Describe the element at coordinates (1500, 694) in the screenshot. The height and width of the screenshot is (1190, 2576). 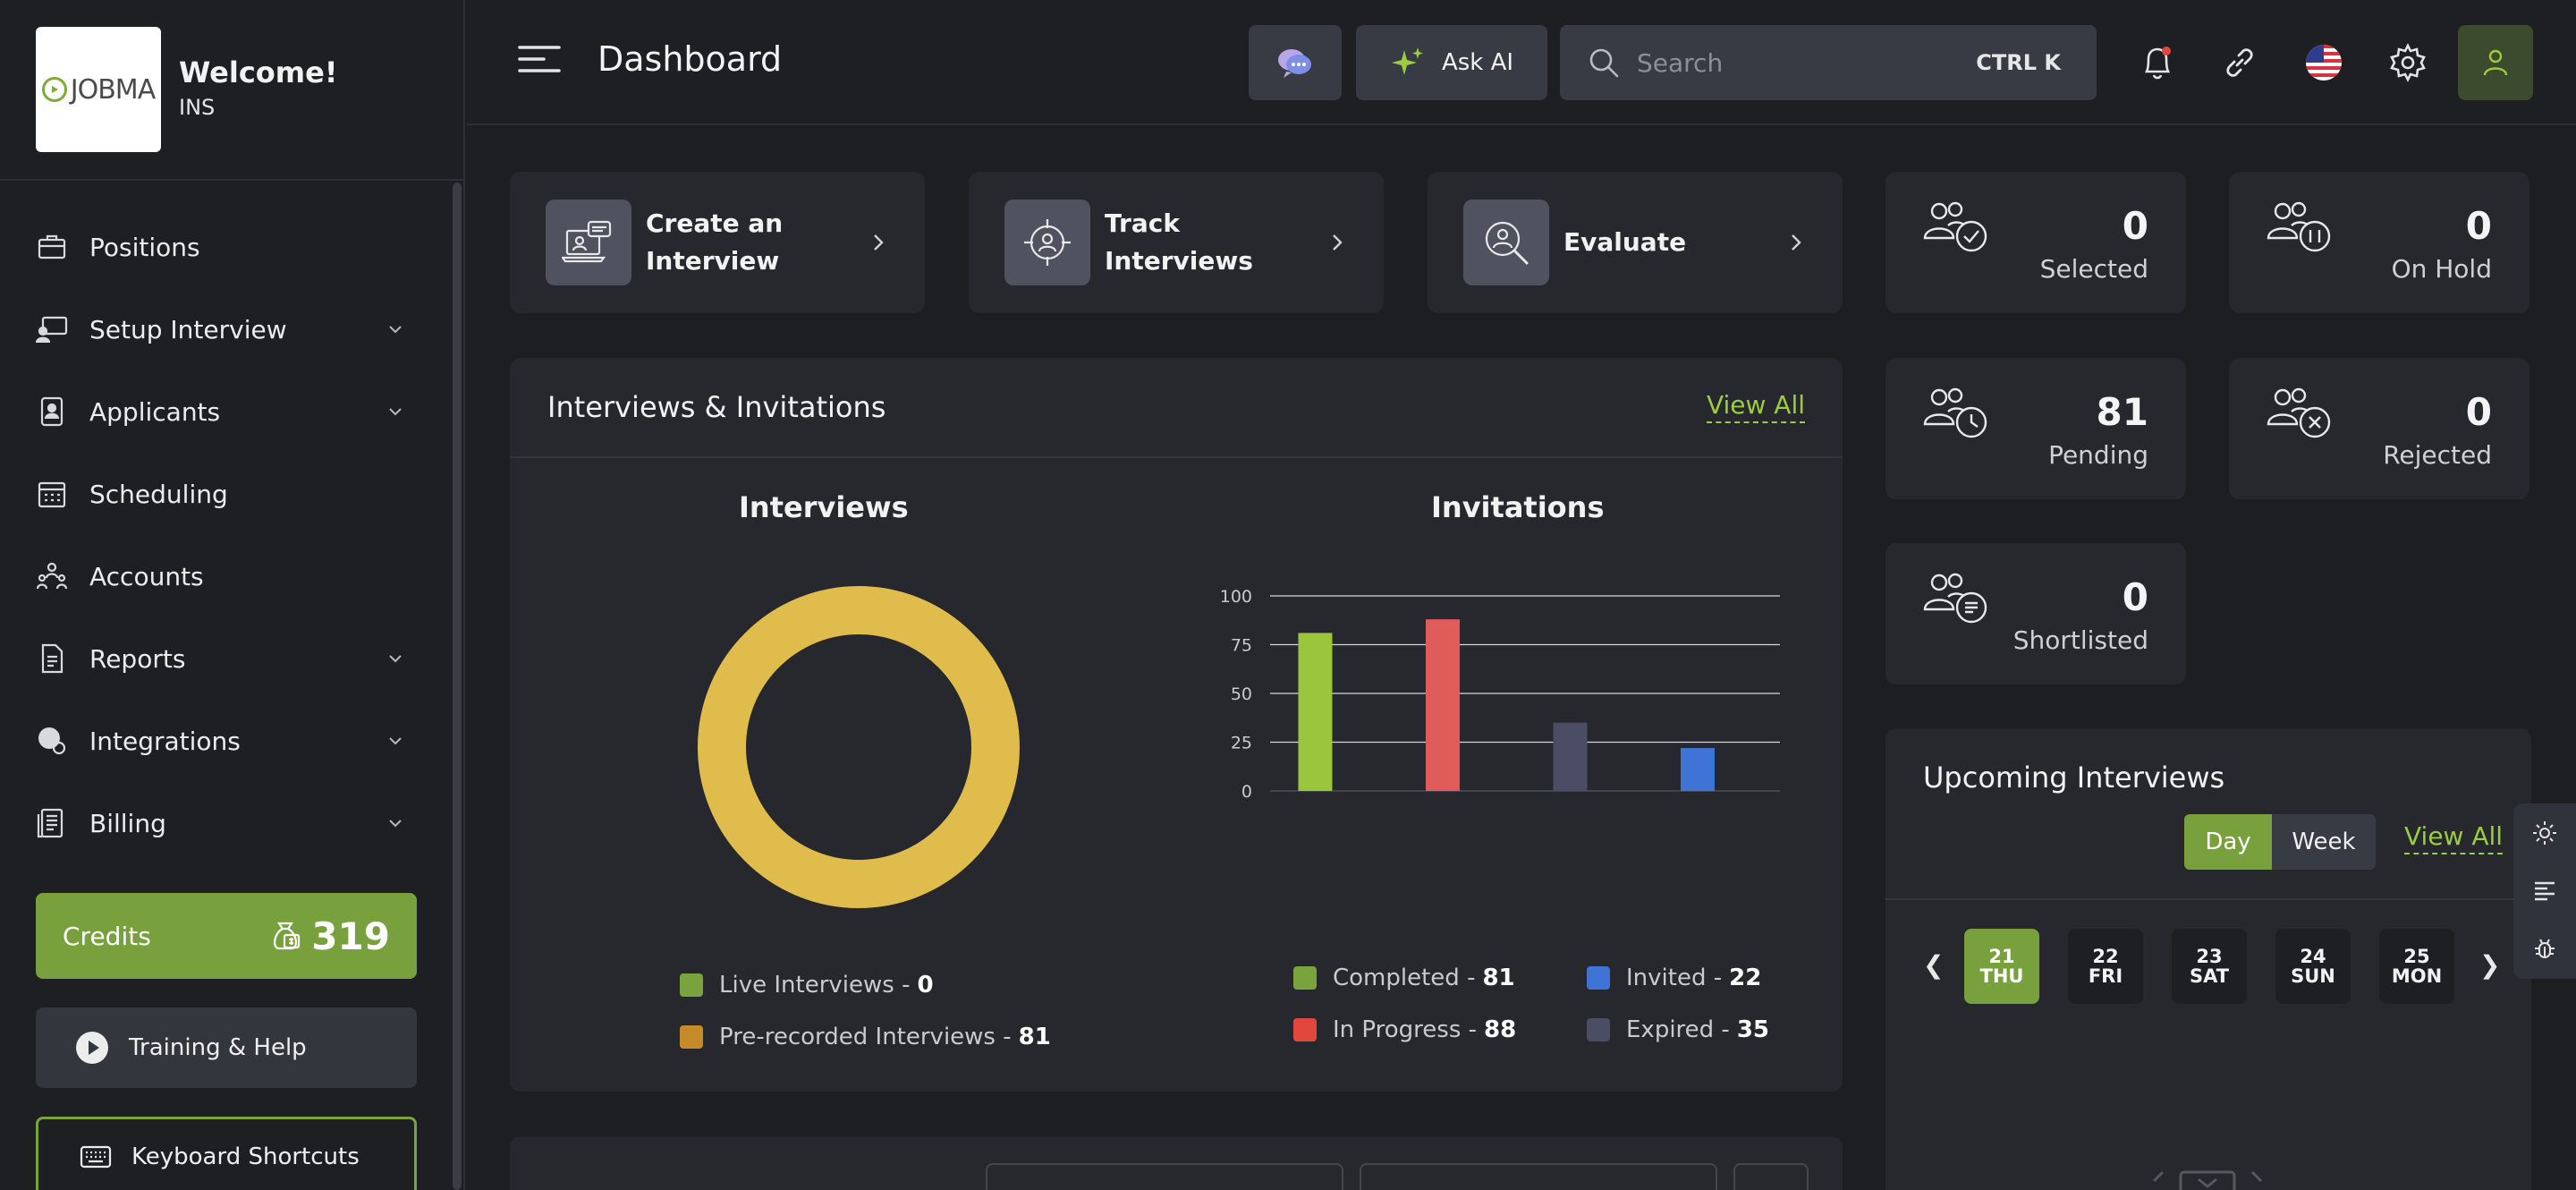
I see `invitations-bar-chart: 0 25 50 75 100` at that location.